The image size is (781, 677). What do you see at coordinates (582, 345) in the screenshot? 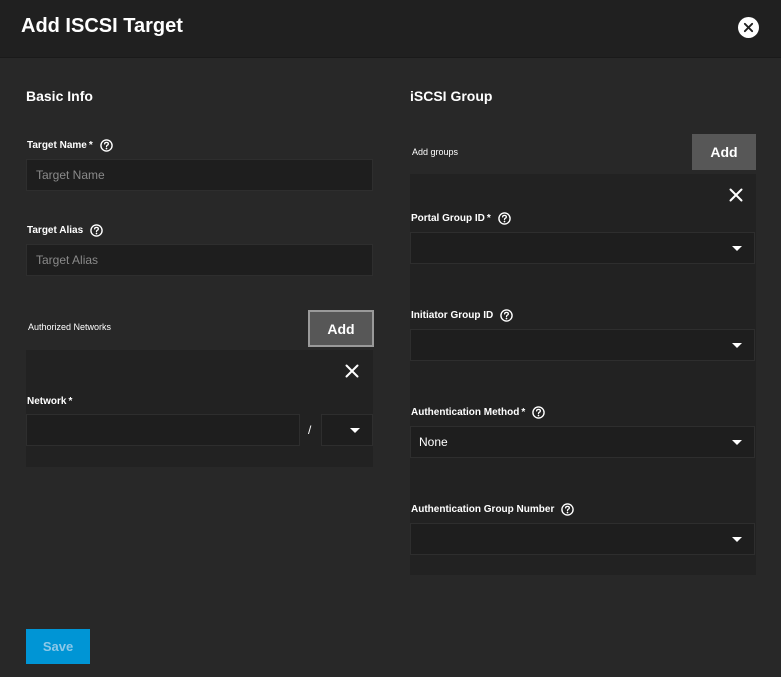
I see `initiator-group-id-select` at bounding box center [582, 345].